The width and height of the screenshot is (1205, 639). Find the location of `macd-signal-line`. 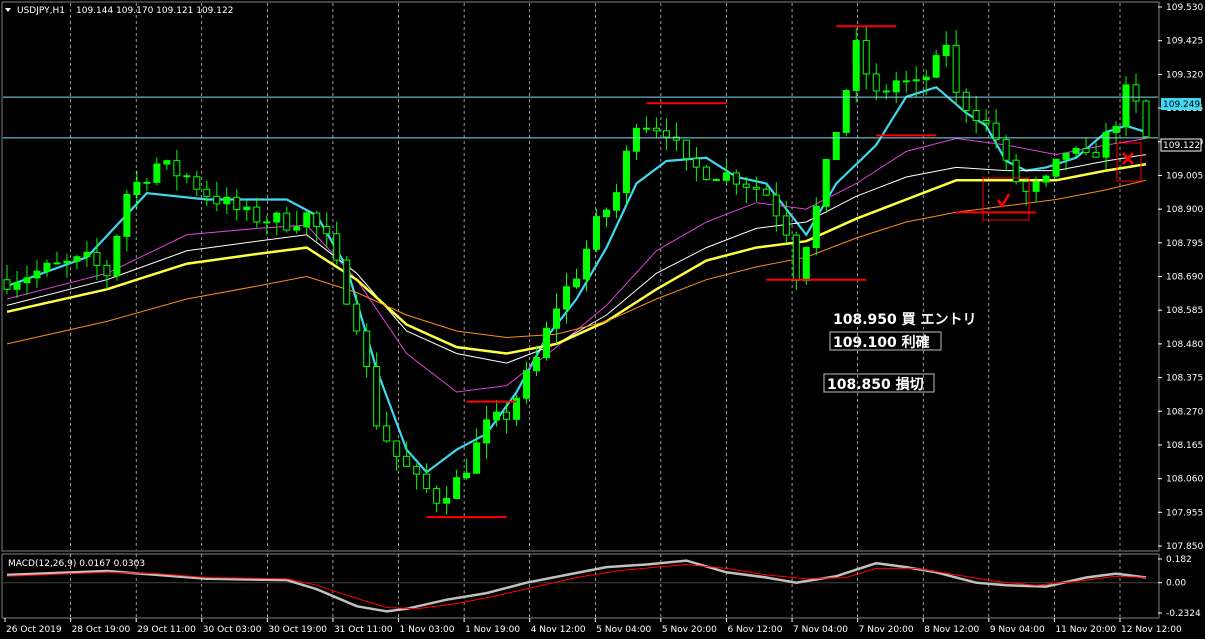

macd-signal-line is located at coordinates (576, 586).